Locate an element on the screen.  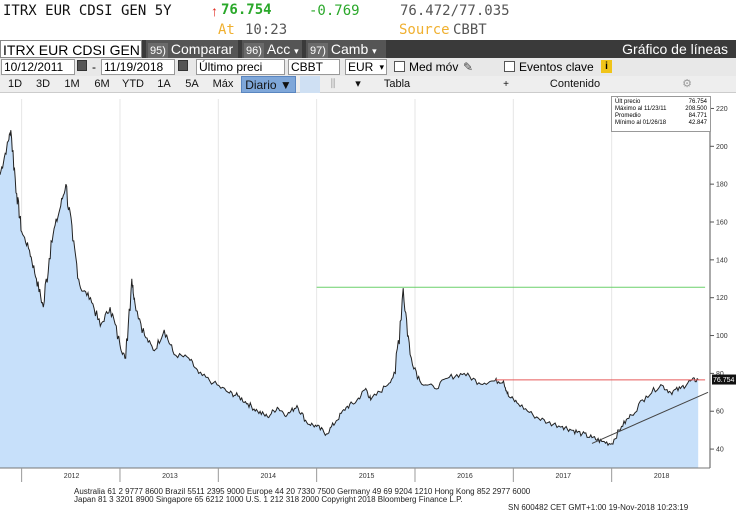
moving-average-checkbox is located at coordinates (399, 66).